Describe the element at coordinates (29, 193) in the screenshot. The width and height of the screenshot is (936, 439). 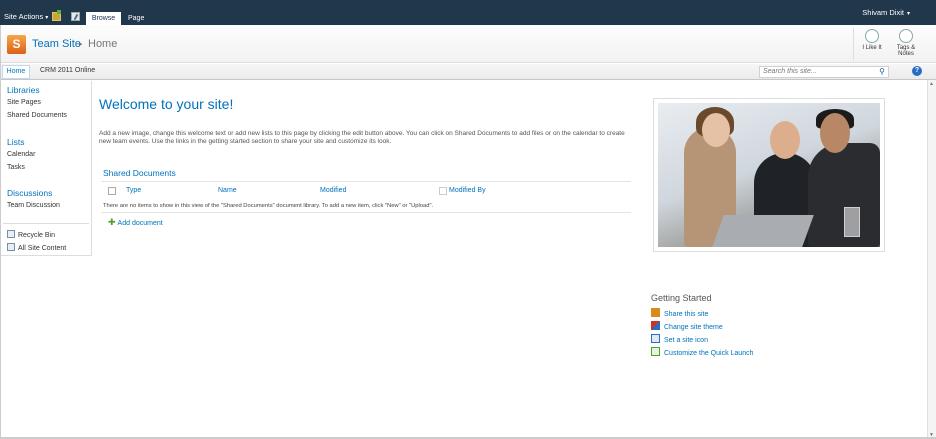
I see `ql-heading-discussions: Discussions` at that location.